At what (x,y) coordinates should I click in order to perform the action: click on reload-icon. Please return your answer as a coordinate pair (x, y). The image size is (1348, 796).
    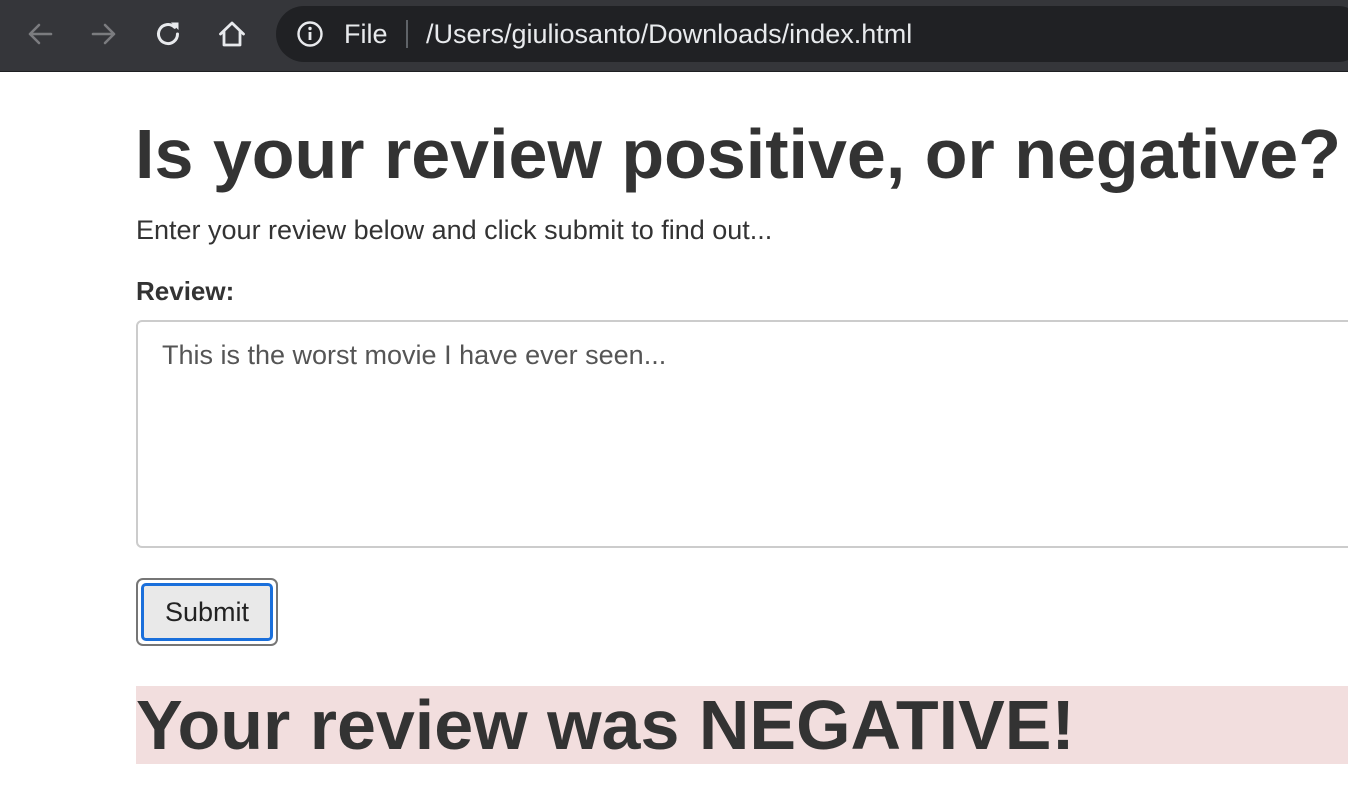
    Looking at the image, I should click on (168, 34).